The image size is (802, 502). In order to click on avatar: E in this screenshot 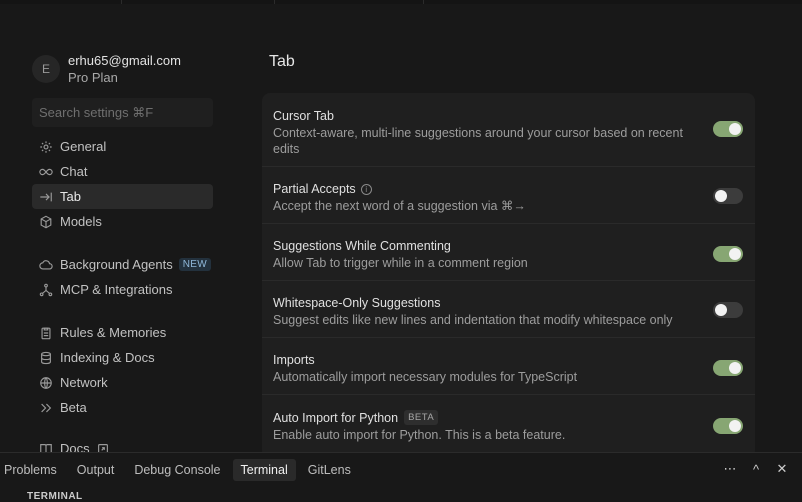, I will do `click(46, 69)`.